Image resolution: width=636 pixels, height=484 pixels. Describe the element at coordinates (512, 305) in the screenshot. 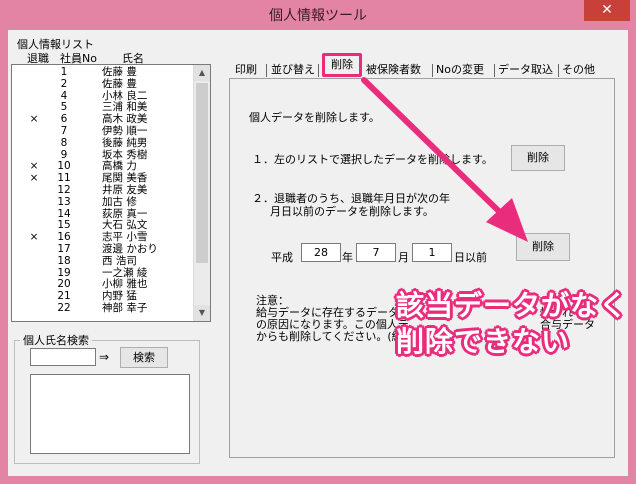

I see `annotation-line1: 該当データがなく` at that location.